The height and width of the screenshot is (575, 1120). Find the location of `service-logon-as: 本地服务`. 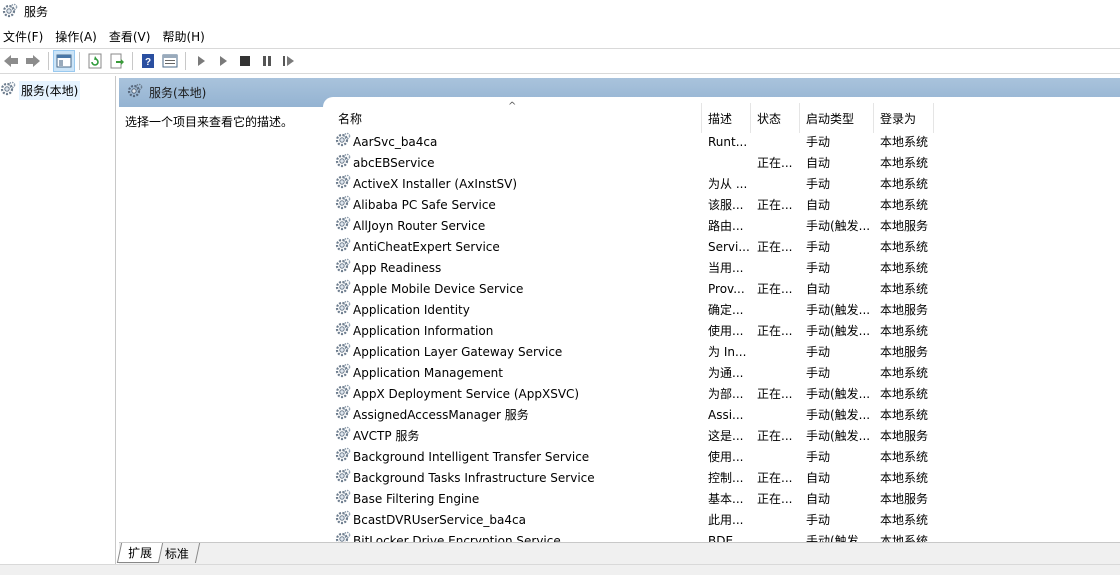

service-logon-as: 本地服务 is located at coordinates (904, 436).